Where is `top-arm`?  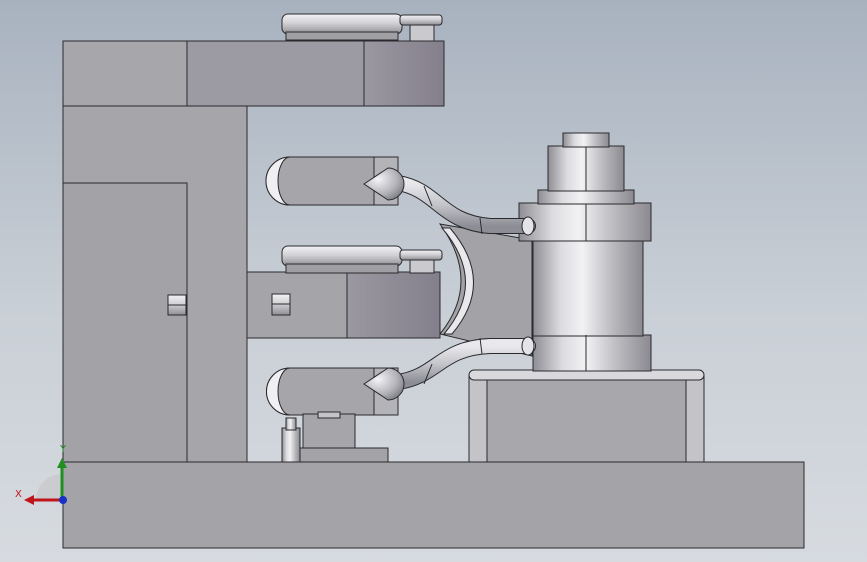
top-arm is located at coordinates (253, 73).